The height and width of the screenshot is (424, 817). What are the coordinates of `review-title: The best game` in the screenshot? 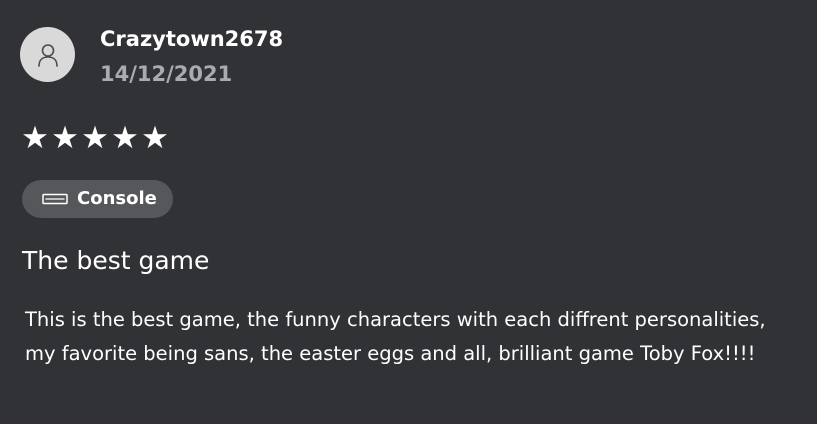 It's located at (116, 260).